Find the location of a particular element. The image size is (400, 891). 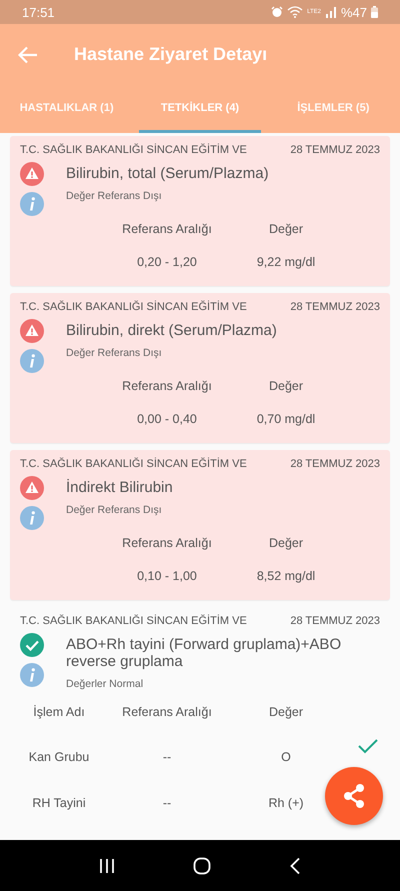

table-cell-text: Kan Grubu is located at coordinates (59, 757).